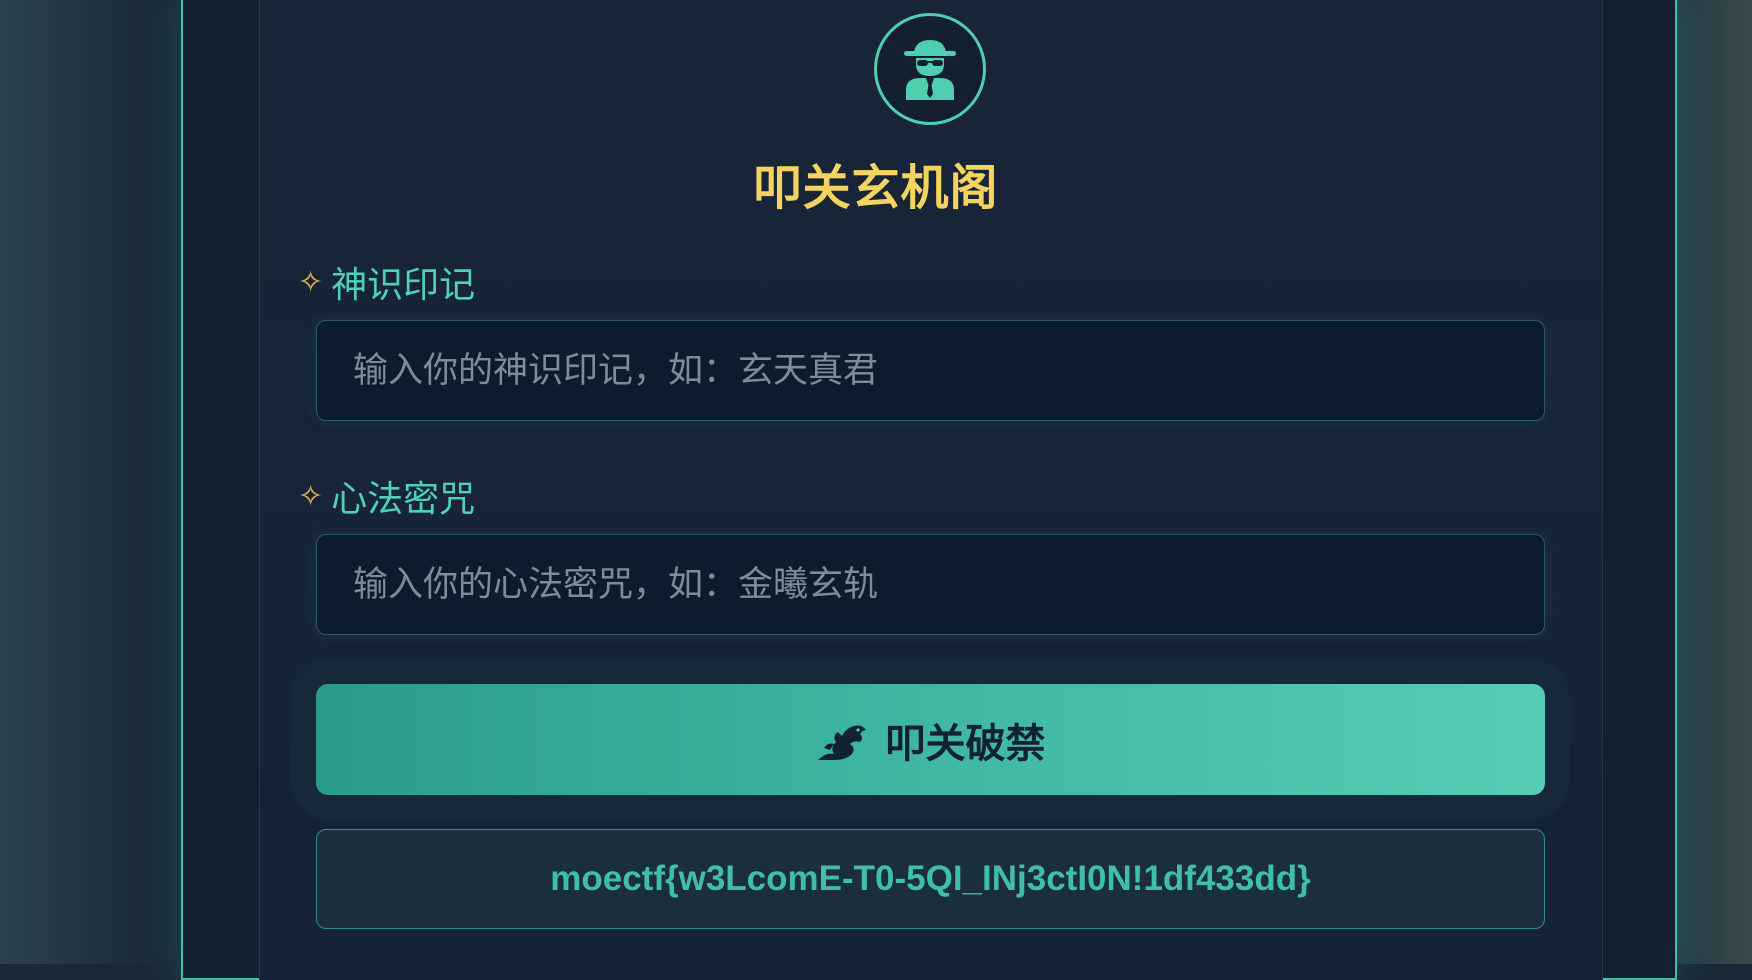 This screenshot has height=980, width=1752. I want to click on dragon-icon, so click(841, 742).